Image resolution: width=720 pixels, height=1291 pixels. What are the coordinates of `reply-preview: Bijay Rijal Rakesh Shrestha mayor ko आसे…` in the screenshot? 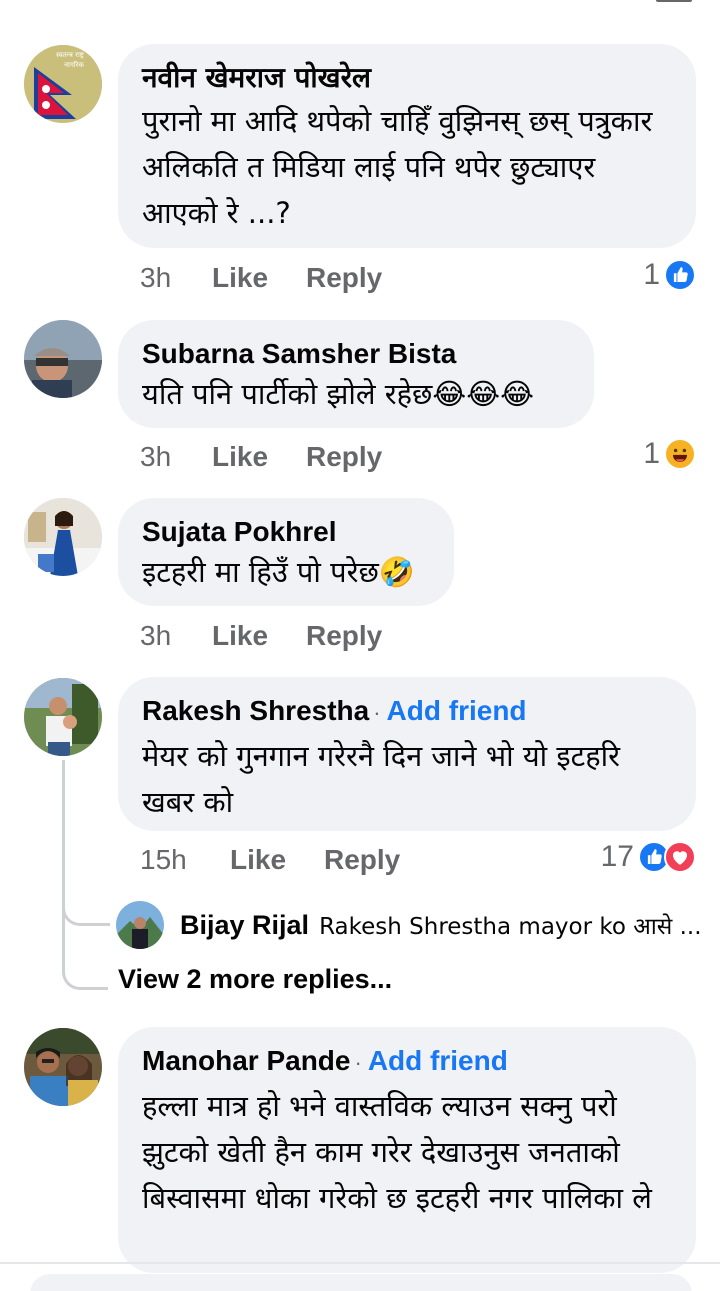 It's located at (409, 925).